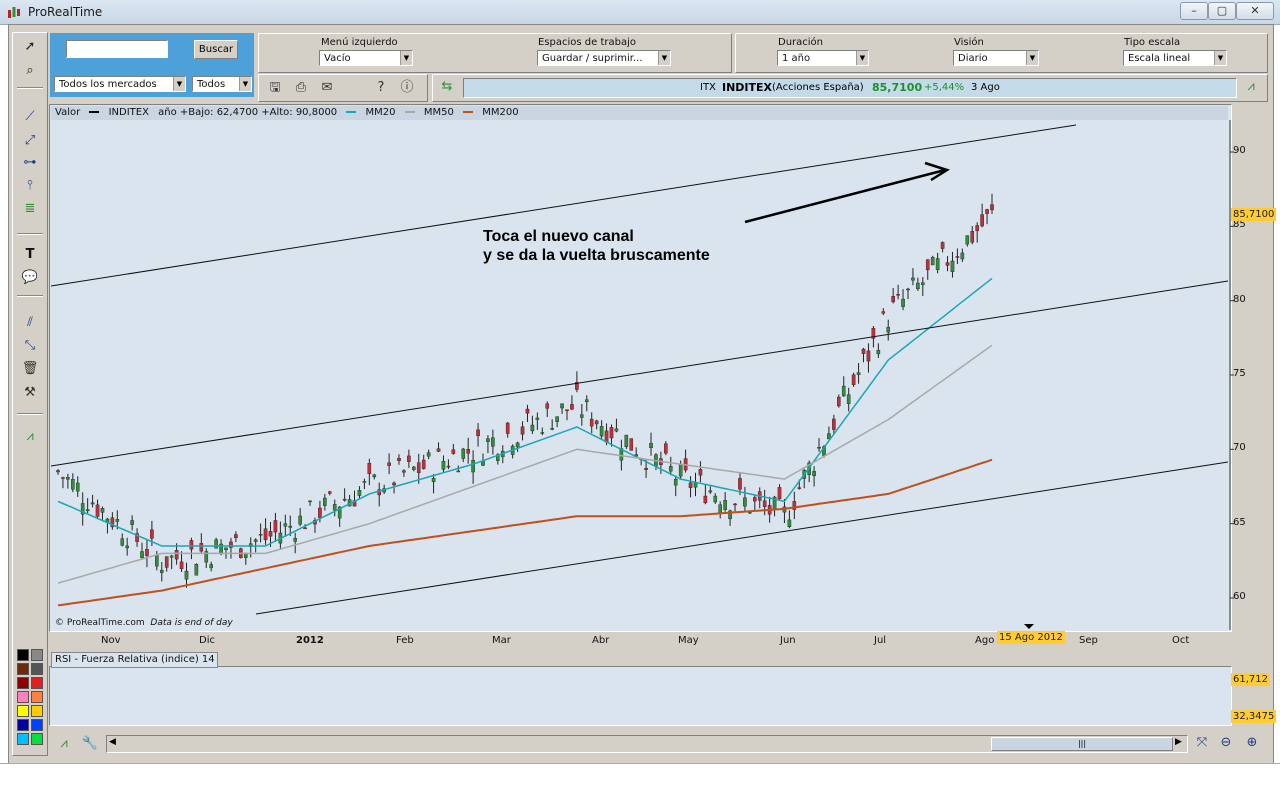 The image size is (1280, 801). I want to click on copyright-text: © ProRealTime.com Data is end of day, so click(144, 623).